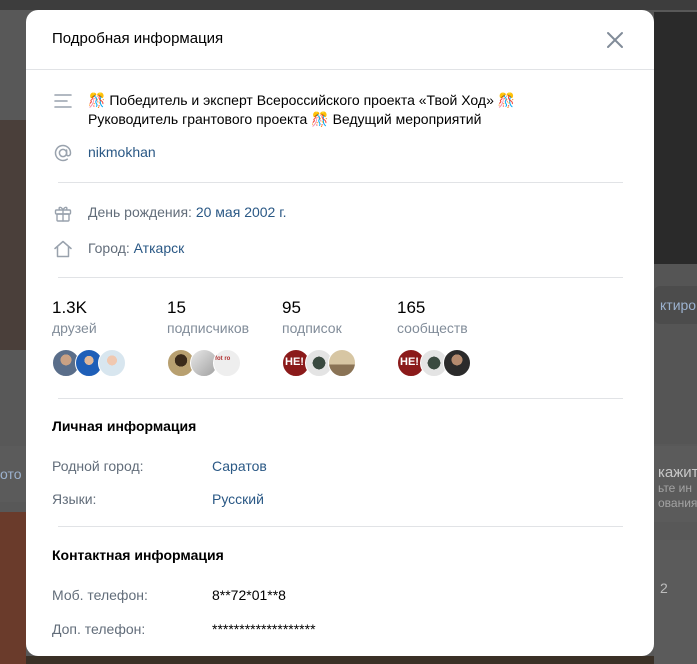 The image size is (697, 664). I want to click on at-sign-icon, so click(63, 153).